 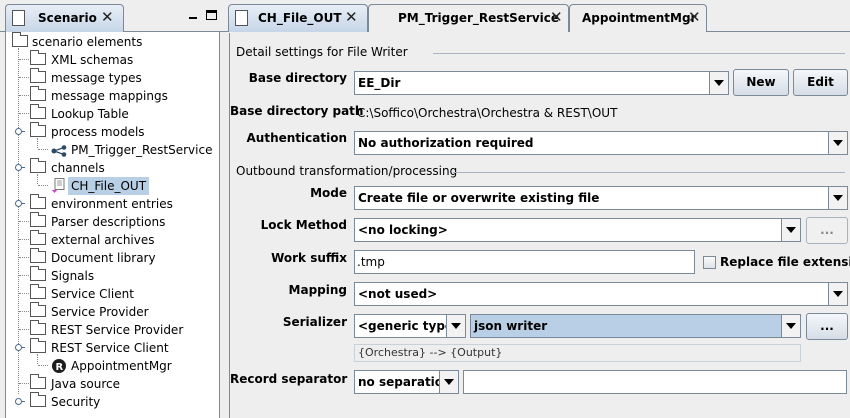 I want to click on tab-scenario: Scenario ✕, so click(x=64, y=18).